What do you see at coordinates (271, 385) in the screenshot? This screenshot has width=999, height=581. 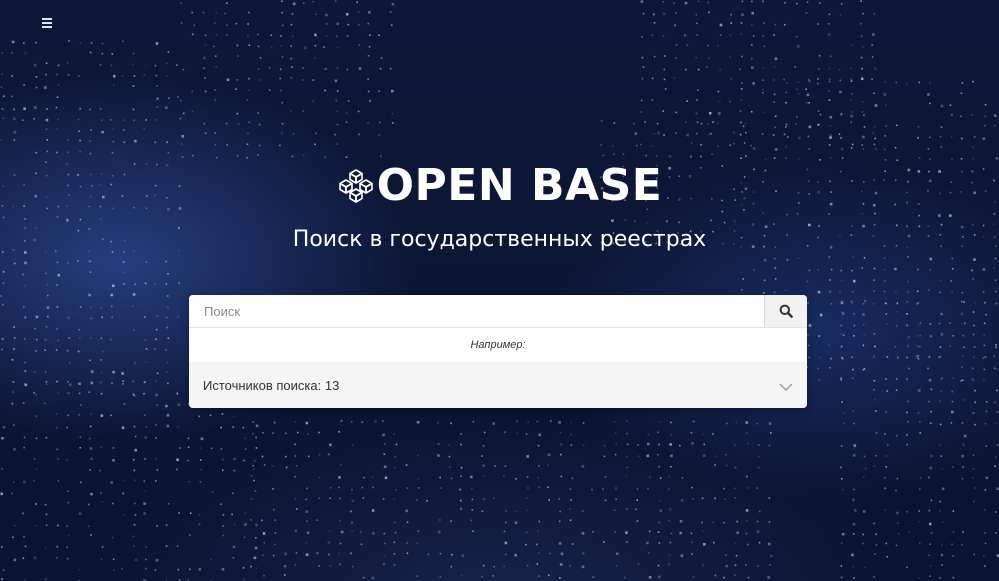 I see `sources-count-label: Источников поиска: 13` at bounding box center [271, 385].